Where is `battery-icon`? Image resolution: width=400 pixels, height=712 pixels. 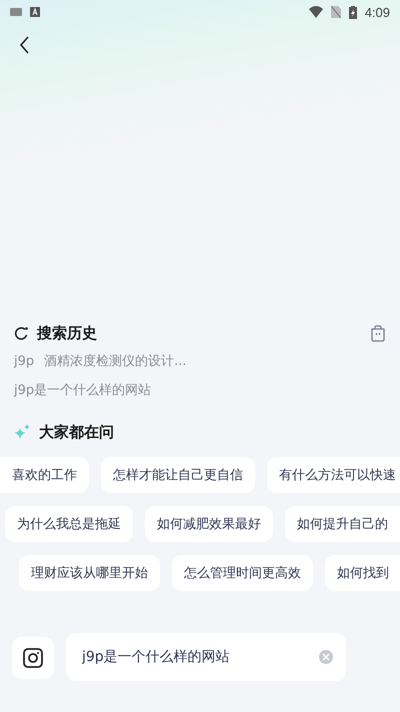
battery-icon is located at coordinates (352, 12).